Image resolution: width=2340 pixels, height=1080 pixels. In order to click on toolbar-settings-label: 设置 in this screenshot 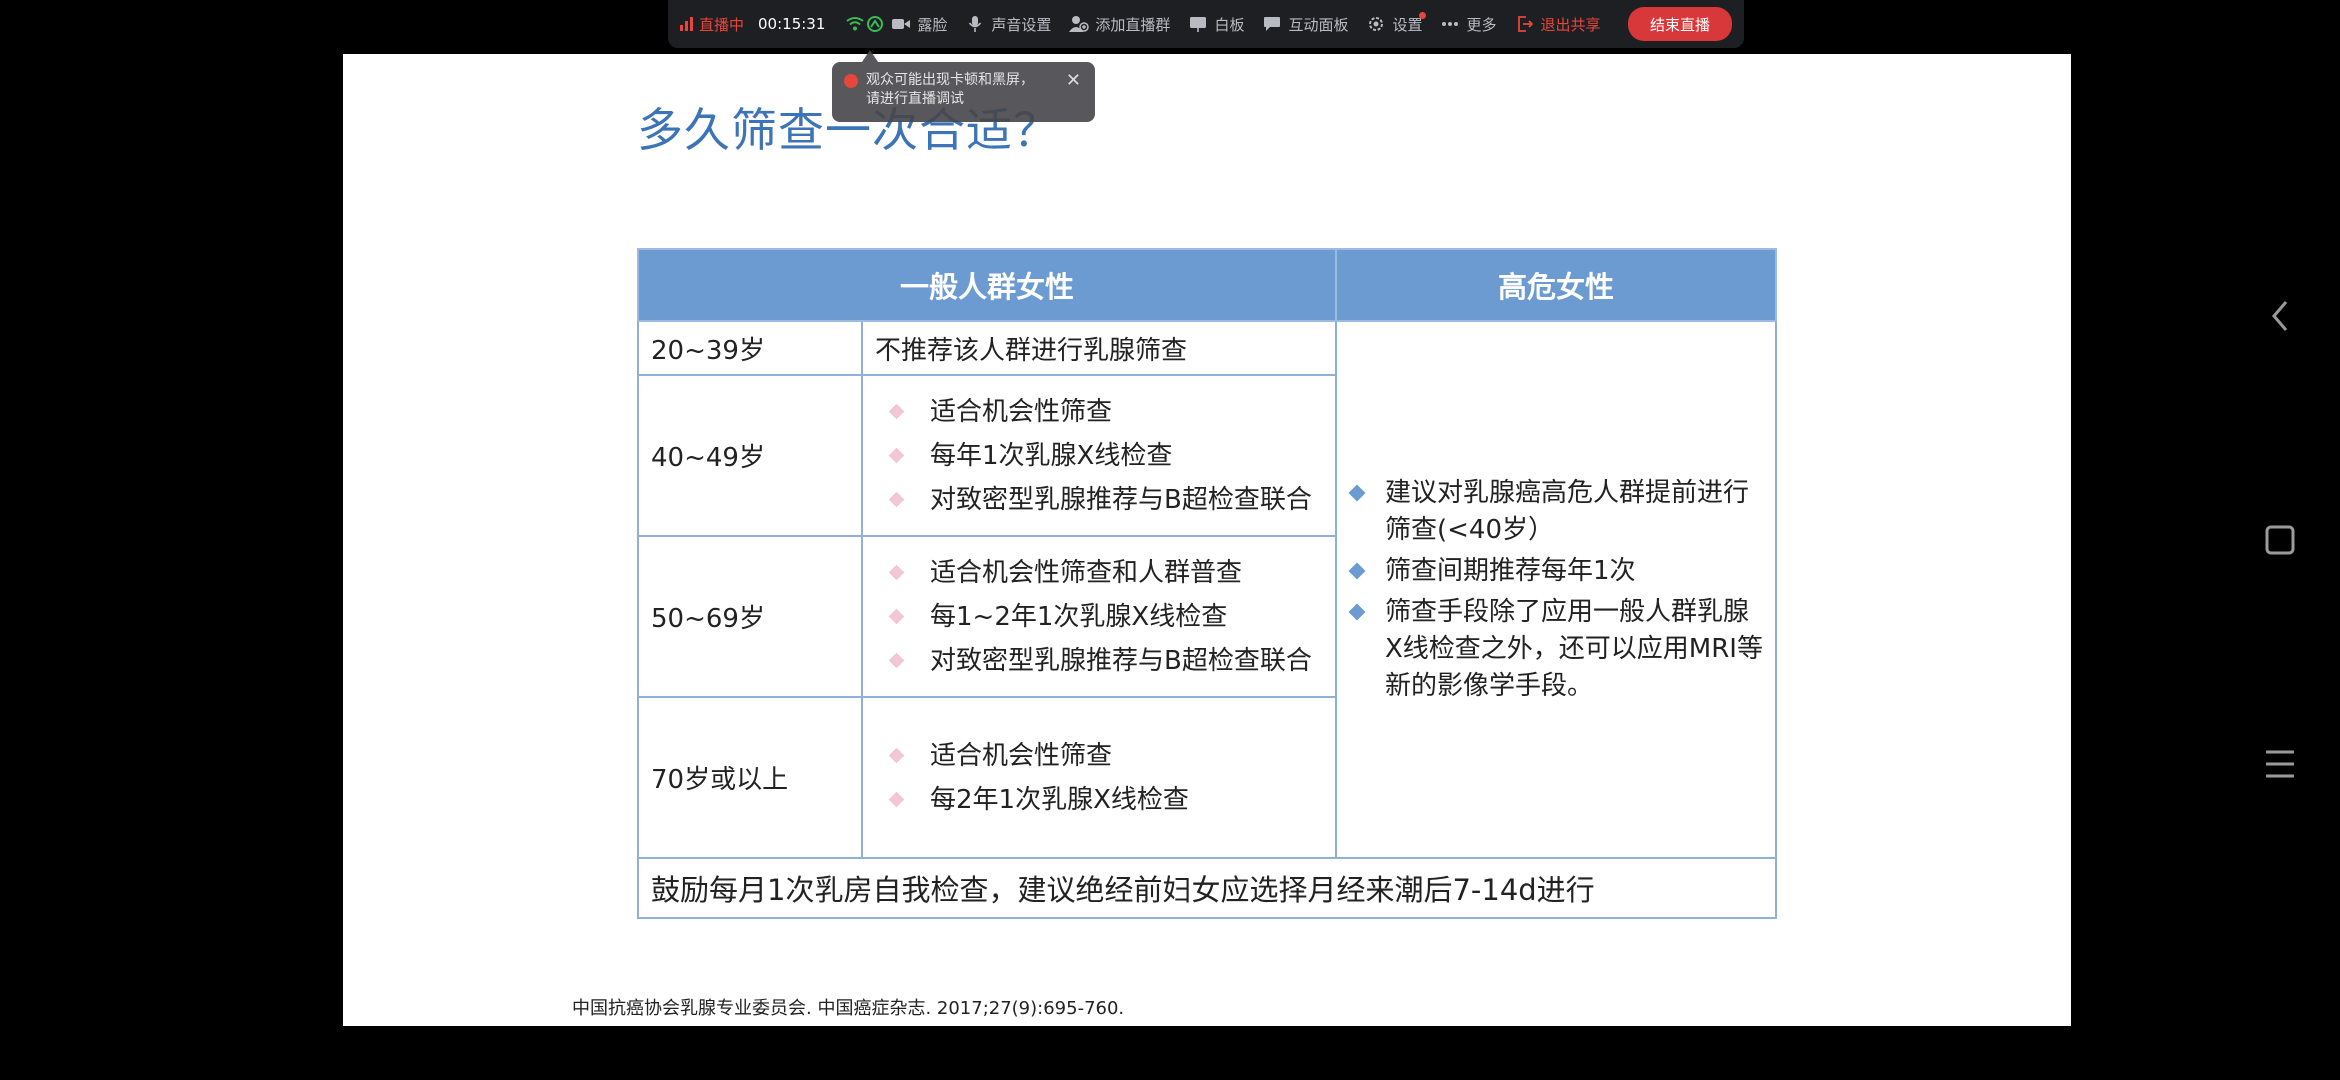, I will do `click(1409, 22)`.